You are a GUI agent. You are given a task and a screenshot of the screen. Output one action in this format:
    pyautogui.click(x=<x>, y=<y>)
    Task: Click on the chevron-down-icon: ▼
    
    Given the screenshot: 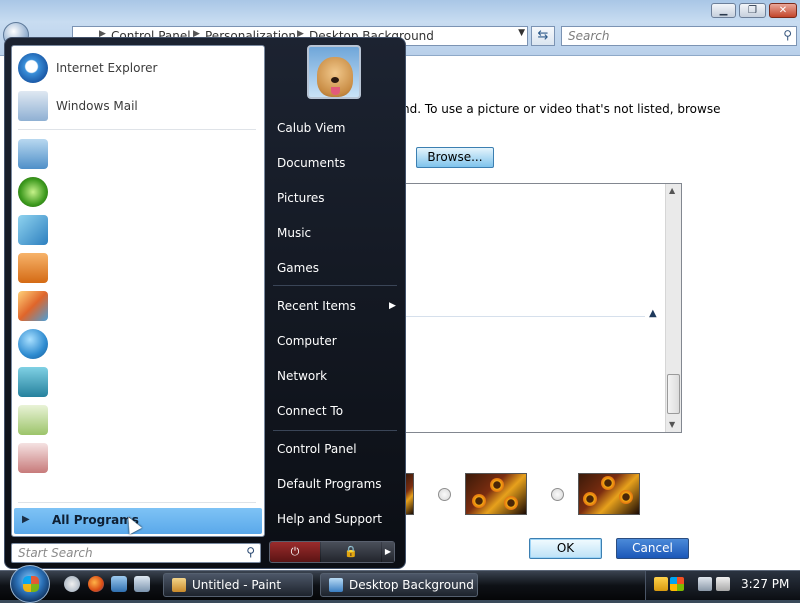 What is the action you would take?
    pyautogui.click(x=521, y=33)
    